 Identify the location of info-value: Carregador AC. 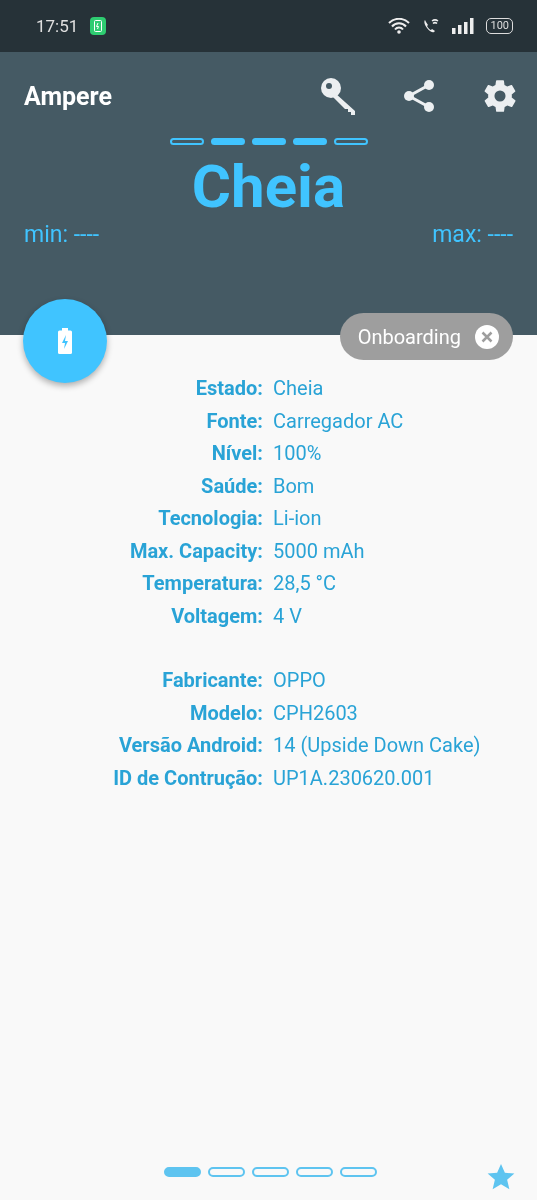
(339, 421).